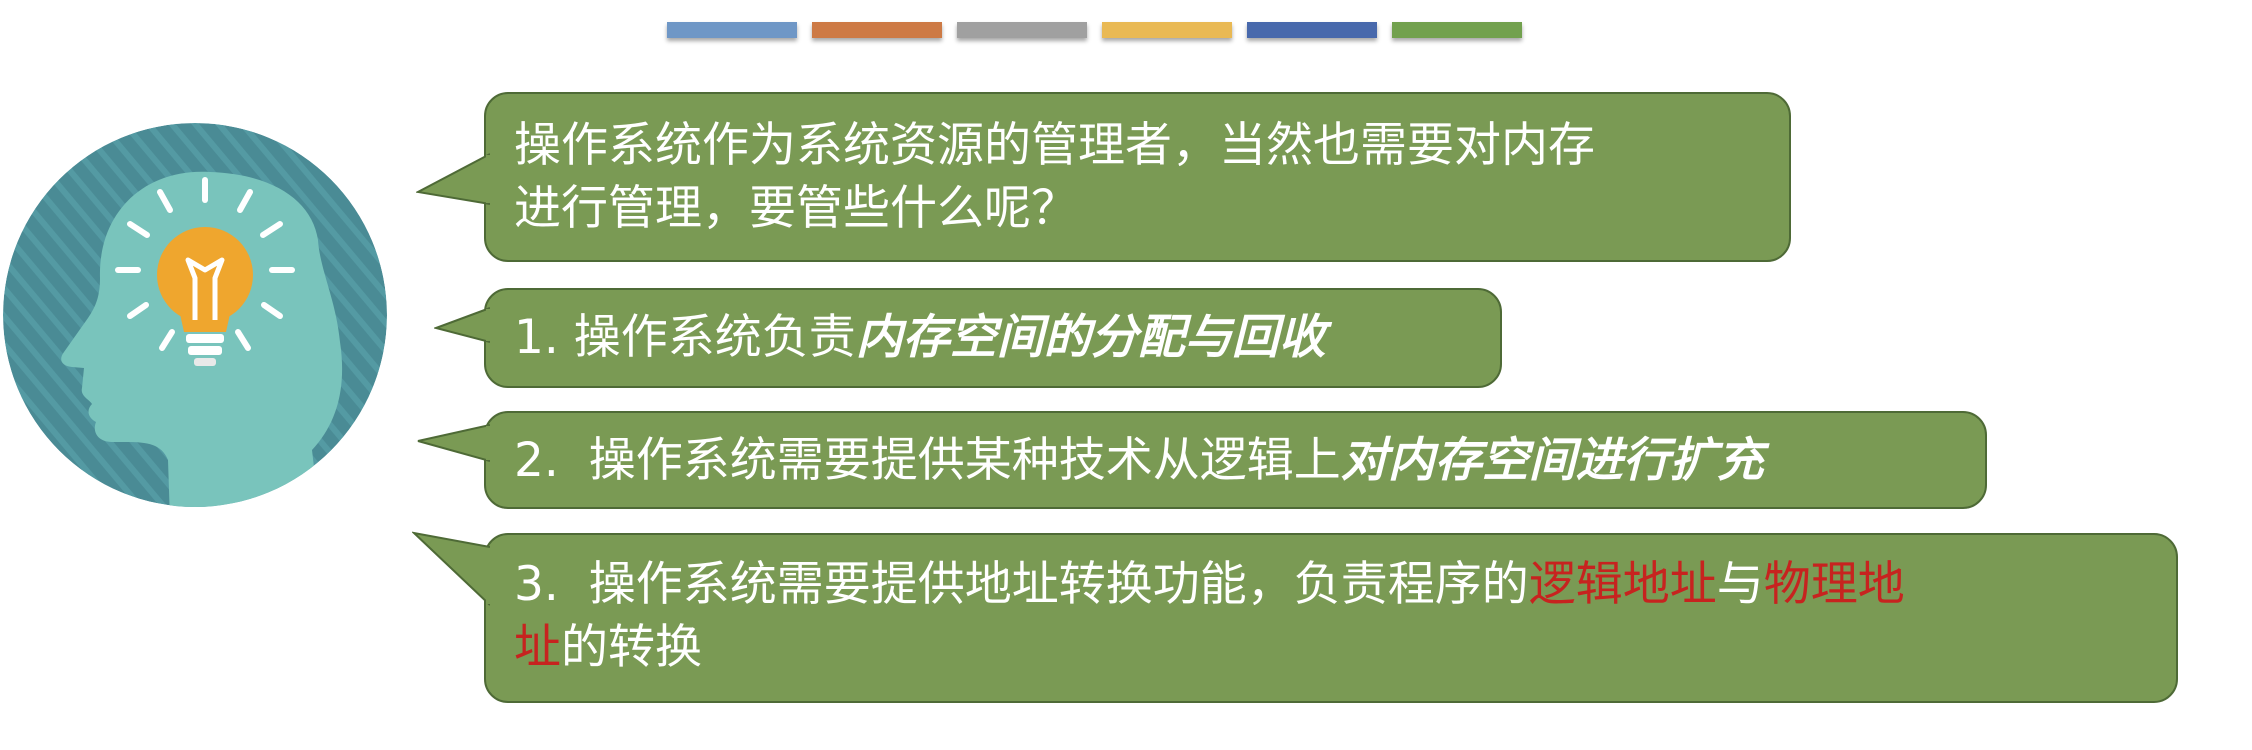  What do you see at coordinates (877, 30) in the screenshot?
I see `color-bar-orange` at bounding box center [877, 30].